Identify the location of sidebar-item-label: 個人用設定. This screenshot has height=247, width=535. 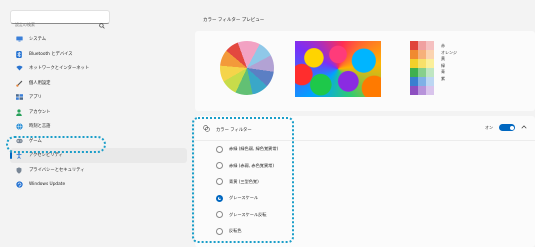
(40, 83).